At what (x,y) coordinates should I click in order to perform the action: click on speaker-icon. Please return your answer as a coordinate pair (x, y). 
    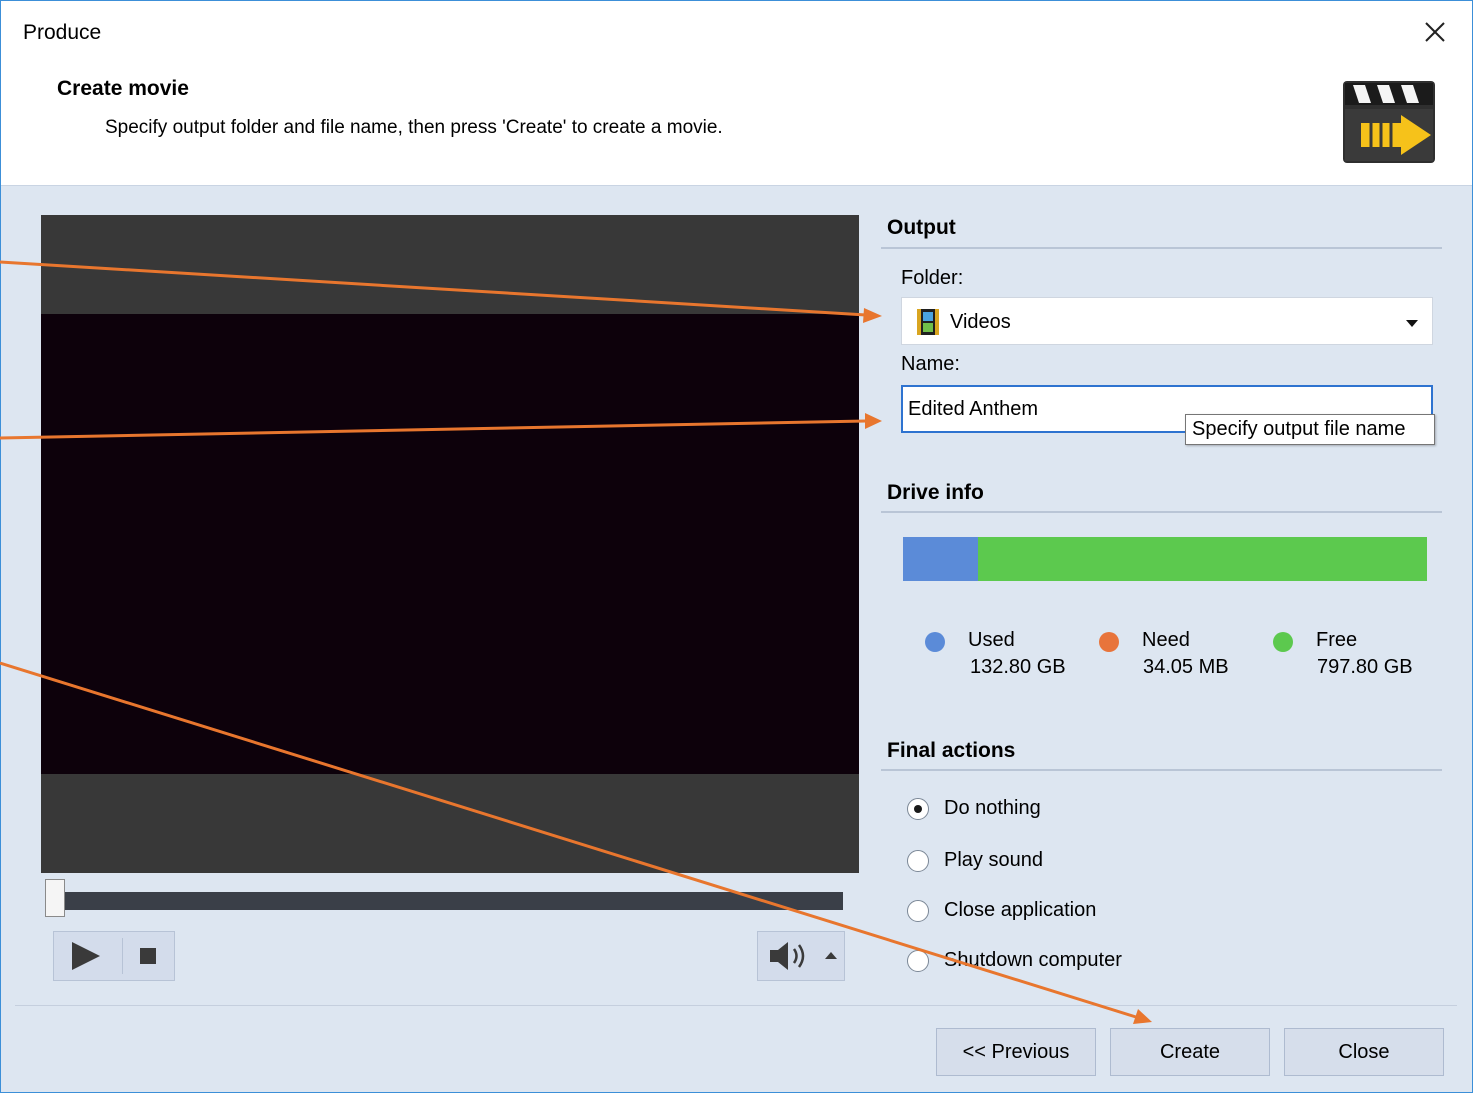
    Looking at the image, I should click on (787, 956).